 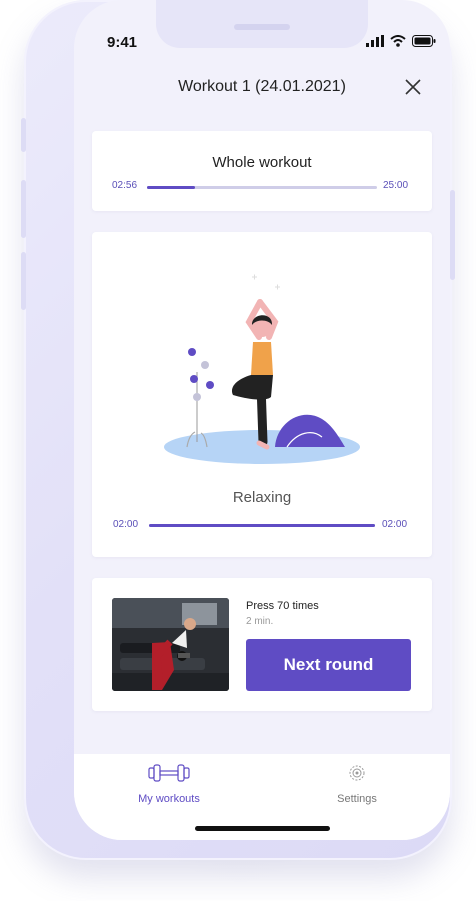 I want to click on signal-icon, so click(x=375, y=41).